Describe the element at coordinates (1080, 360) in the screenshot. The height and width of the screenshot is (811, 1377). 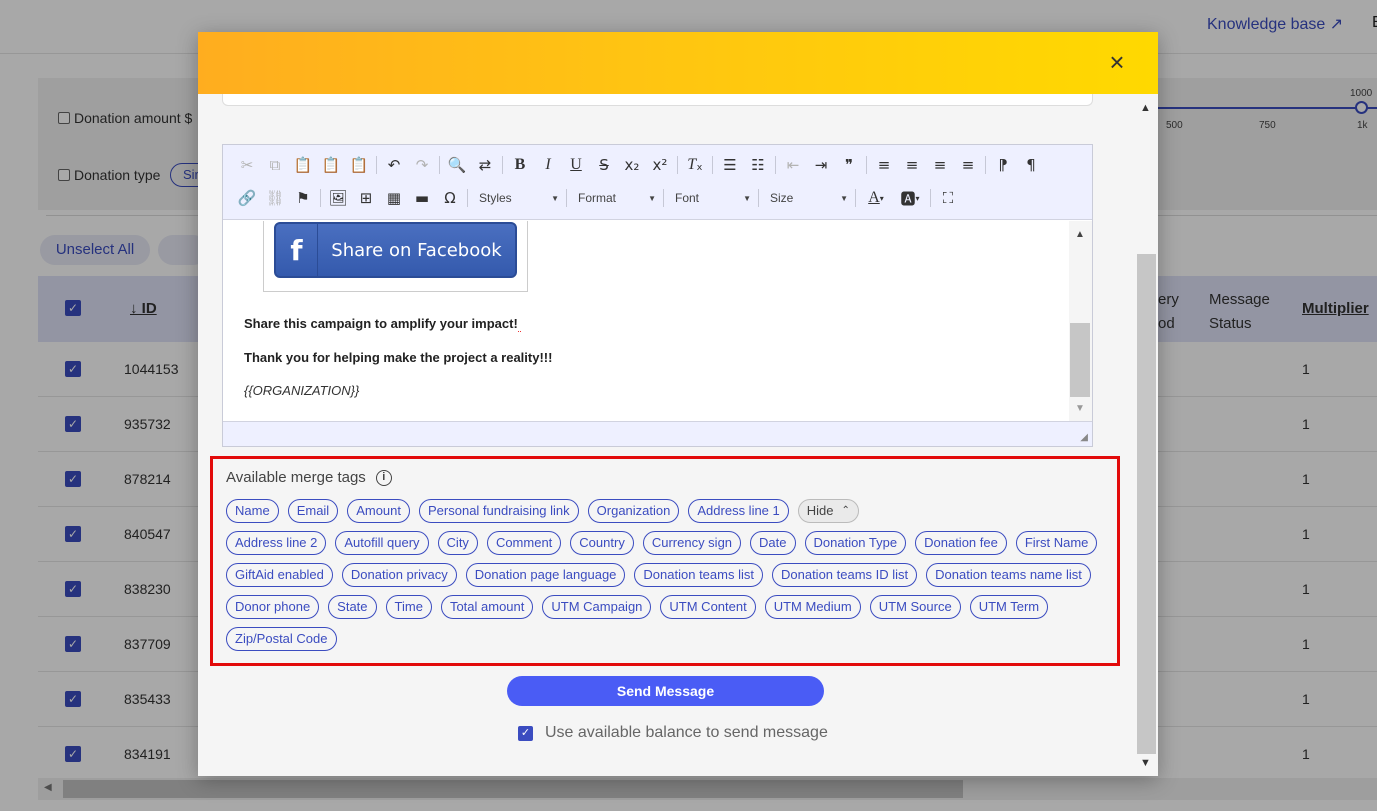
I see `editor-scrollbar-thumb` at that location.